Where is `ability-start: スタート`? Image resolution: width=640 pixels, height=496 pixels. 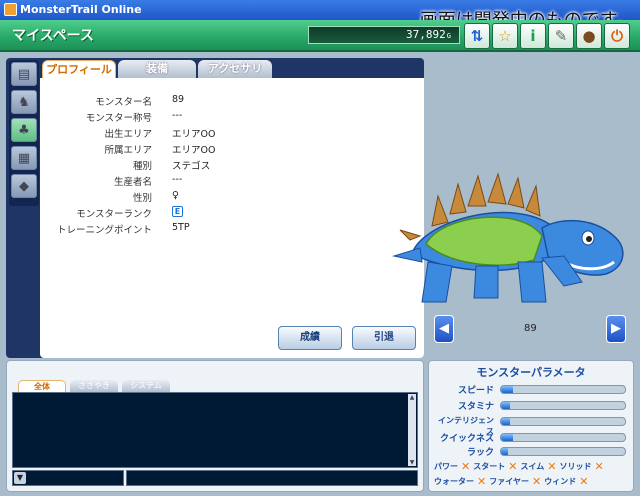 ability-start: スタート is located at coordinates (489, 466).